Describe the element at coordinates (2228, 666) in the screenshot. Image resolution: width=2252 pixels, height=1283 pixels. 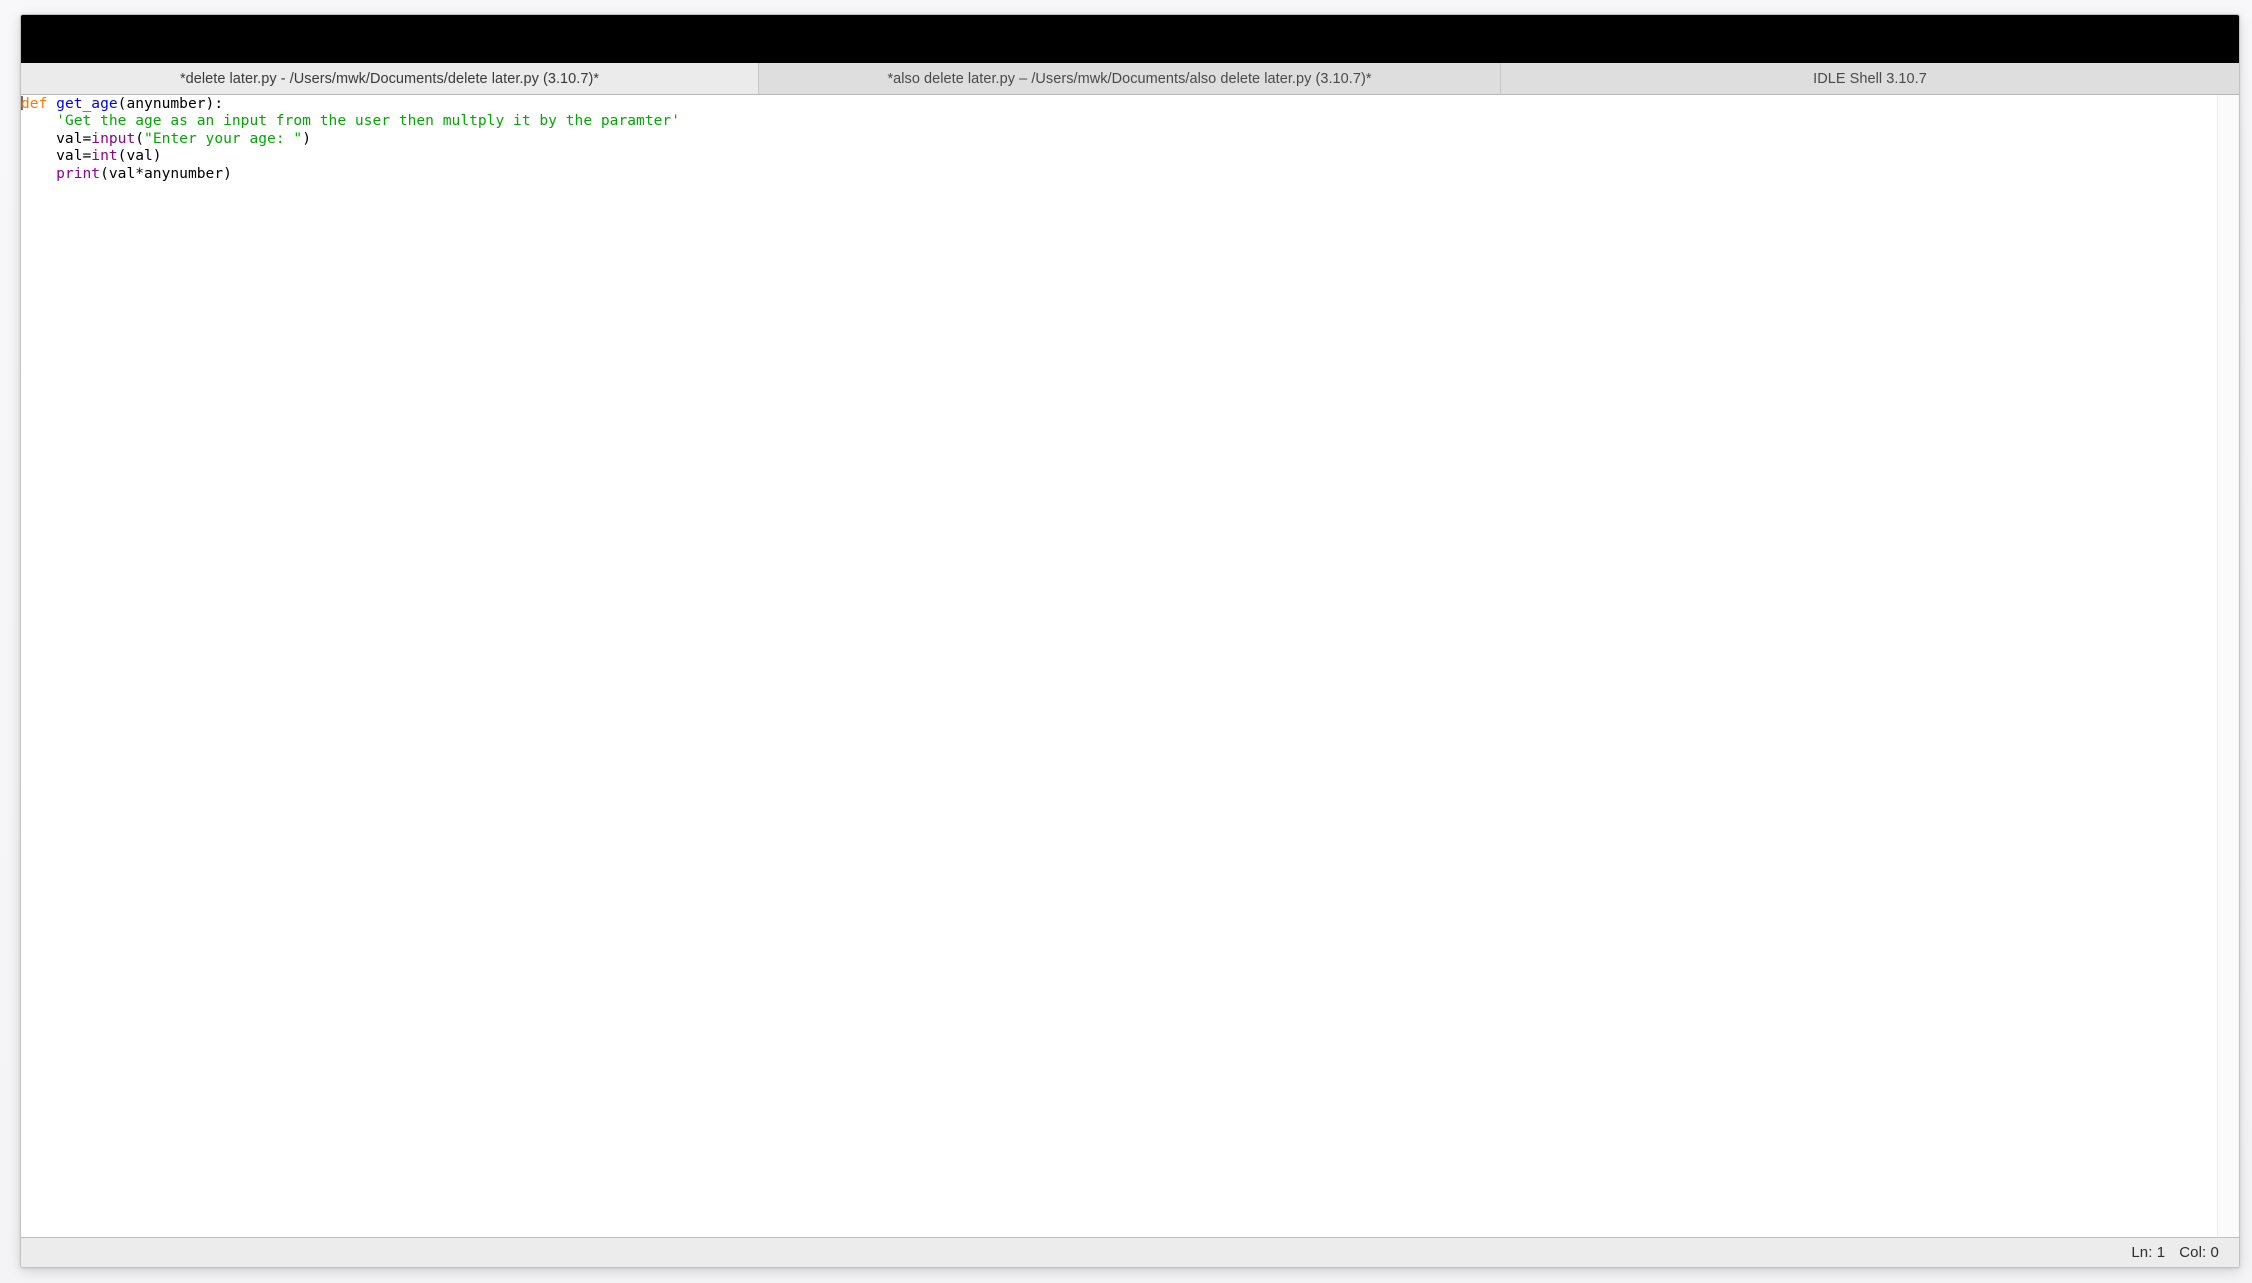
I see `vertical-scrollbar` at that location.